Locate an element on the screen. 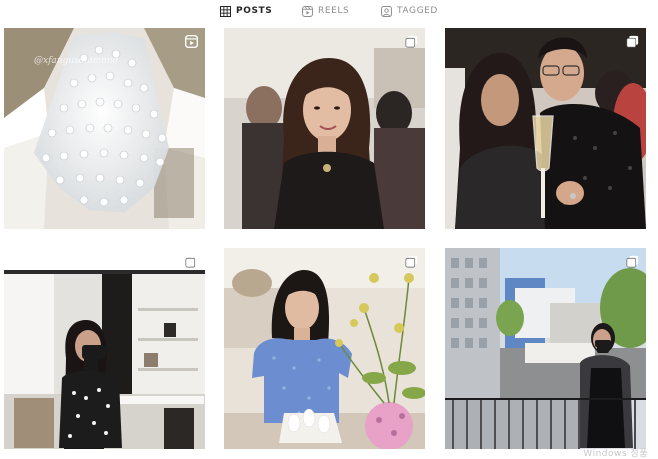 The image size is (658, 459). grid-icon is located at coordinates (225, 11).